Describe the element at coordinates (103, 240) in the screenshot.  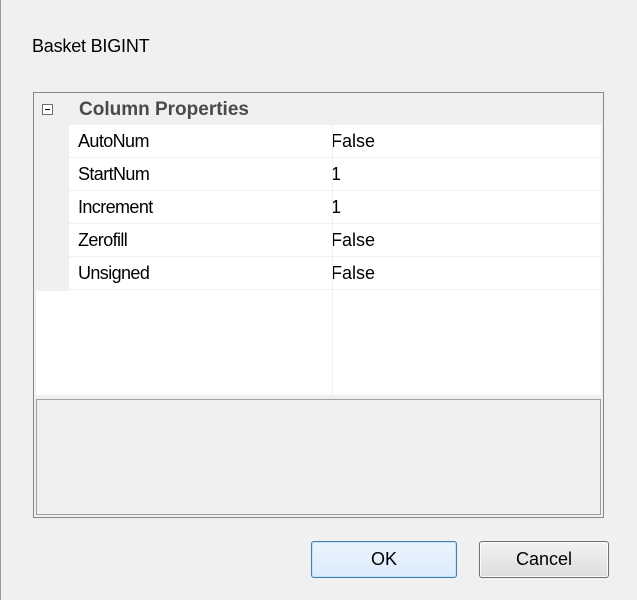
I see `property-name: Zerofill` at that location.